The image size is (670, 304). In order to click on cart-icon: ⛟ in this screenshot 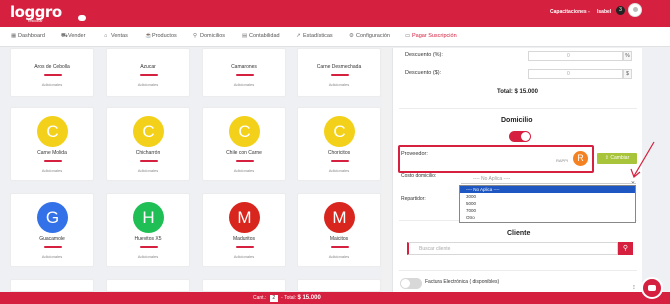, I will do `click(64, 36)`.